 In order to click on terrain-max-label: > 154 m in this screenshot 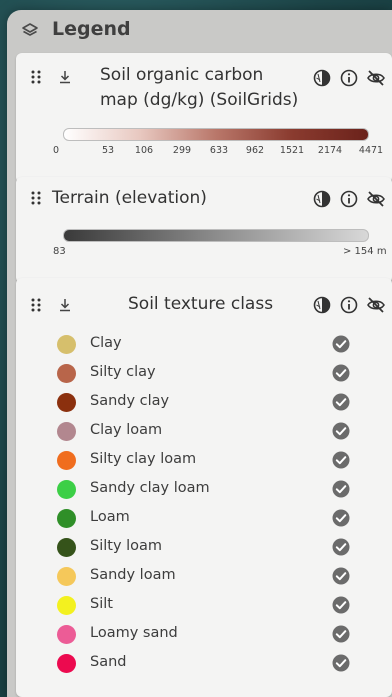, I will do `click(365, 251)`.